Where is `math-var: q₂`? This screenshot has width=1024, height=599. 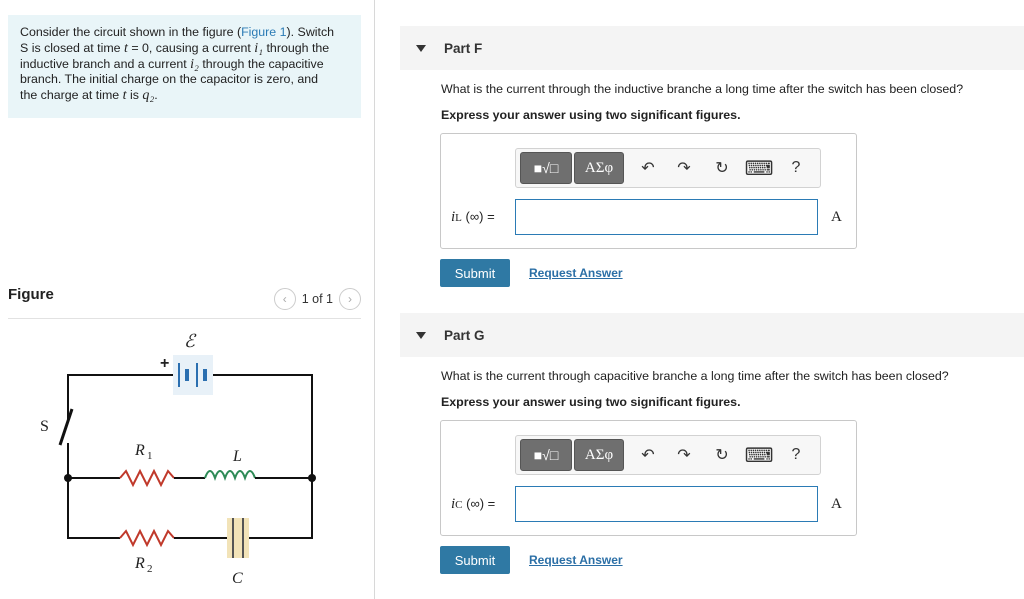
math-var: q₂ is located at coordinates (148, 96).